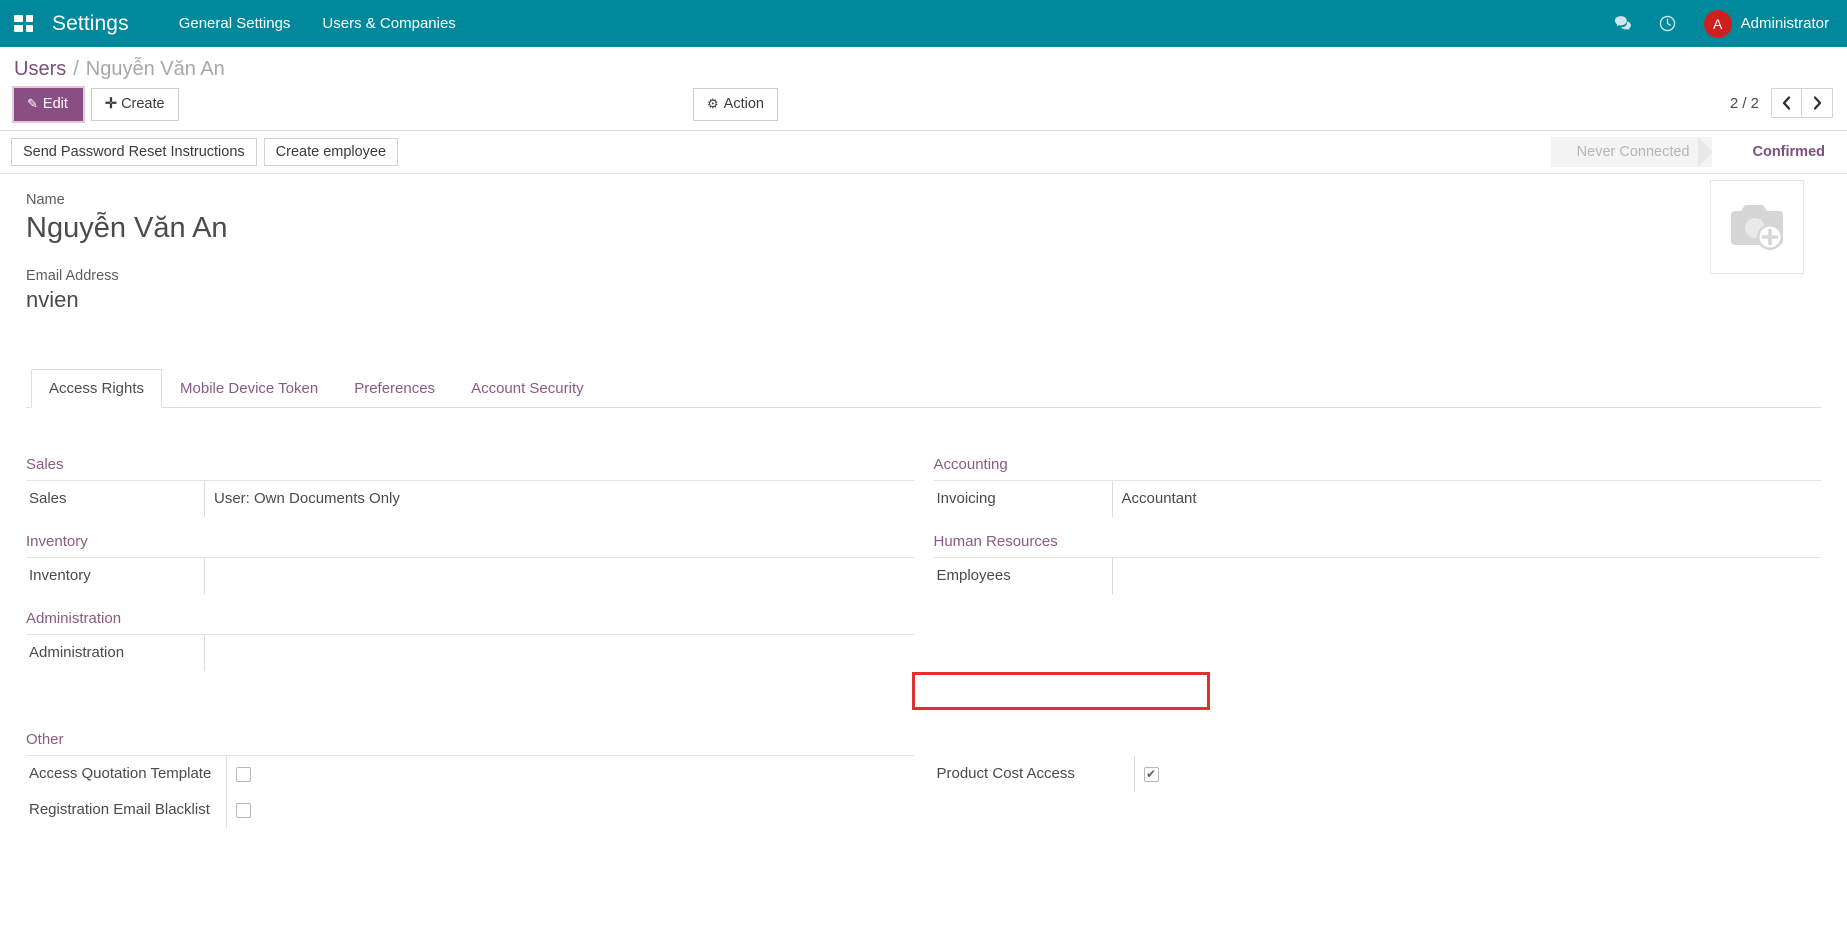 The height and width of the screenshot is (937, 1847). I want to click on activity-clock-icon, so click(1668, 23).